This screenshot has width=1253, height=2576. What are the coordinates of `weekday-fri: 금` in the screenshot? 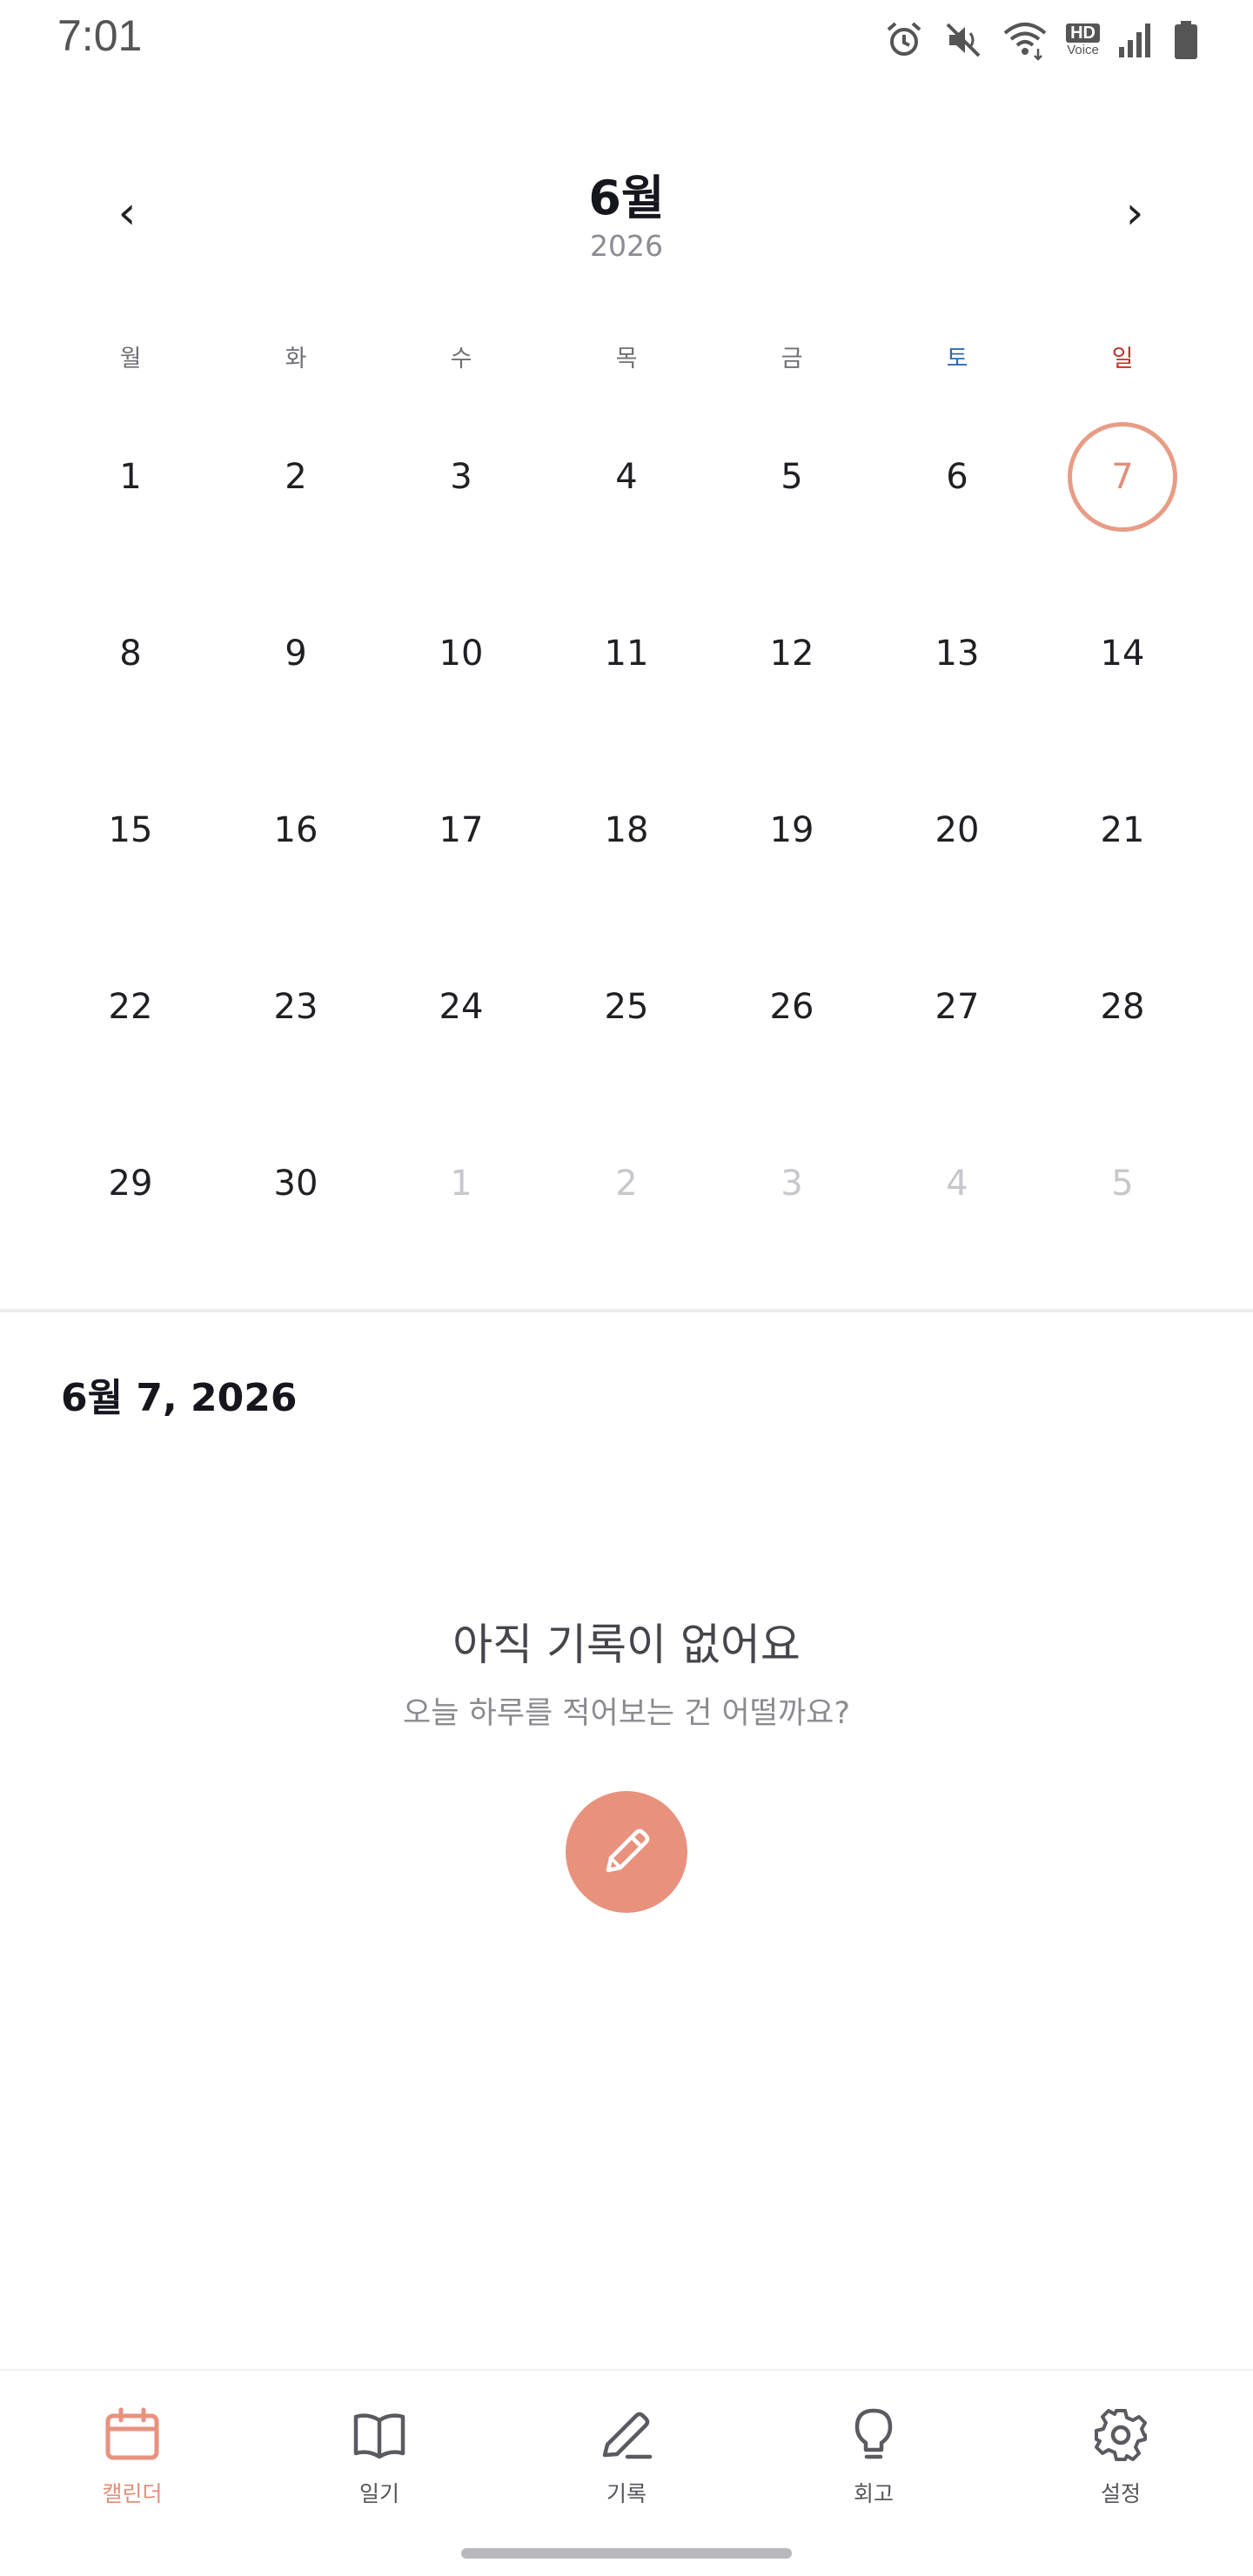 It's located at (792, 359).